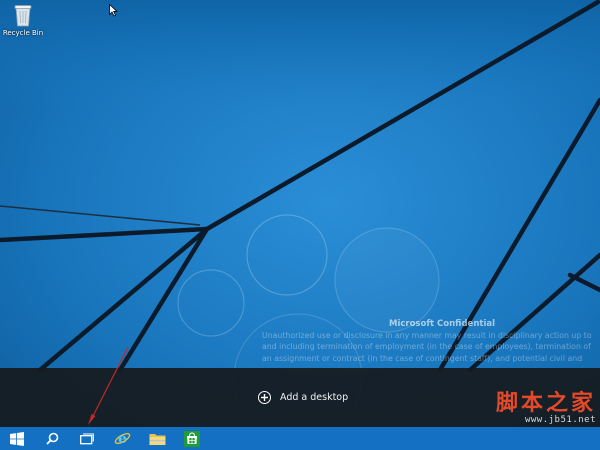 This screenshot has height=450, width=600. I want to click on site-watermark-title: 脚本之家, so click(545, 403).